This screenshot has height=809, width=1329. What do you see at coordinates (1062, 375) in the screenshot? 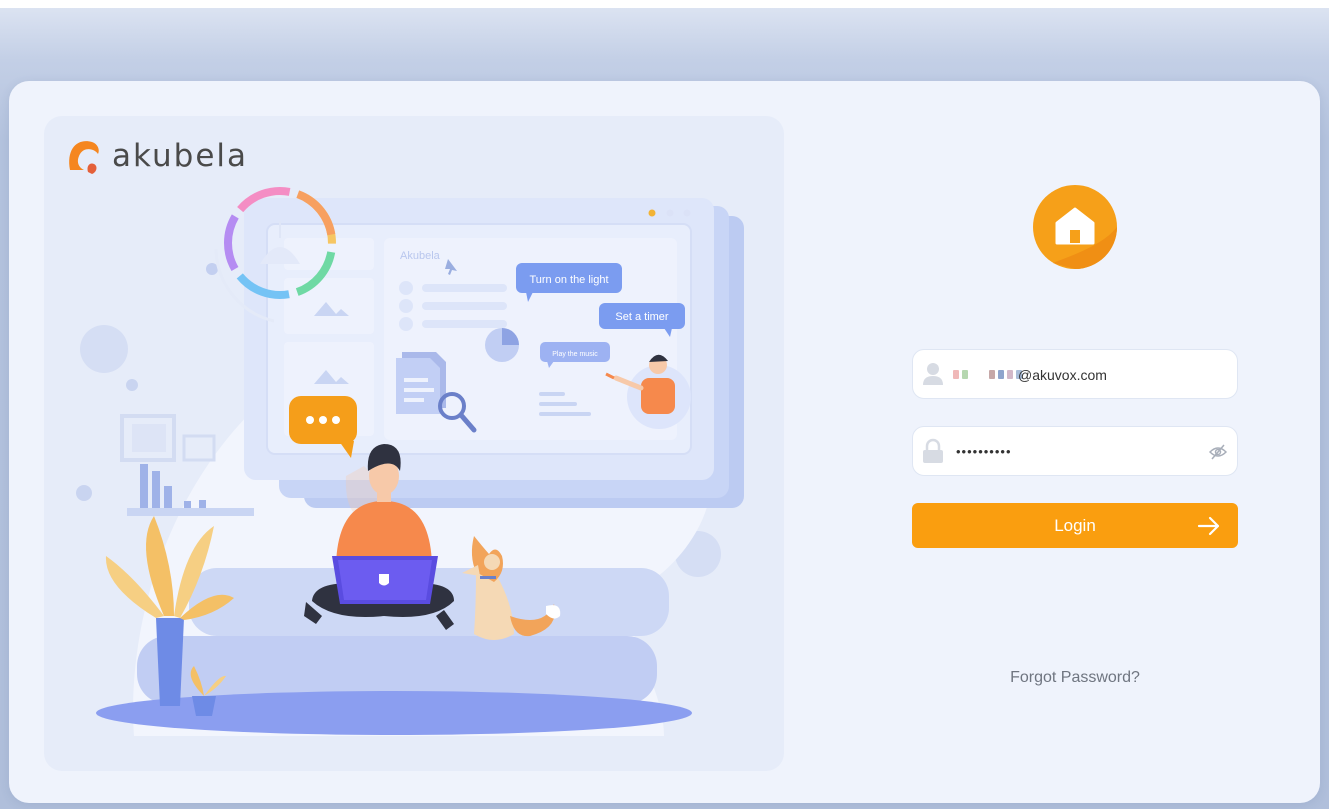
I see `username-value: @akuvox.com` at bounding box center [1062, 375].